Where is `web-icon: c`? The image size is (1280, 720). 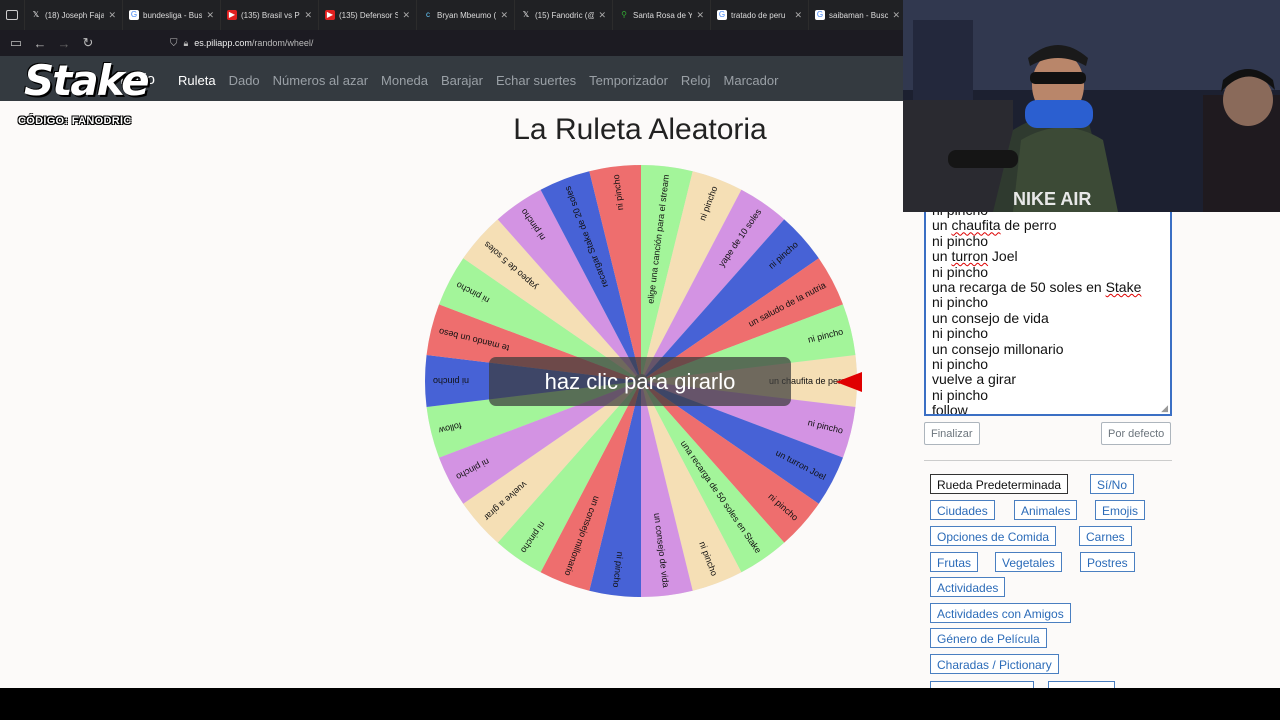
web-icon: c is located at coordinates (428, 14).